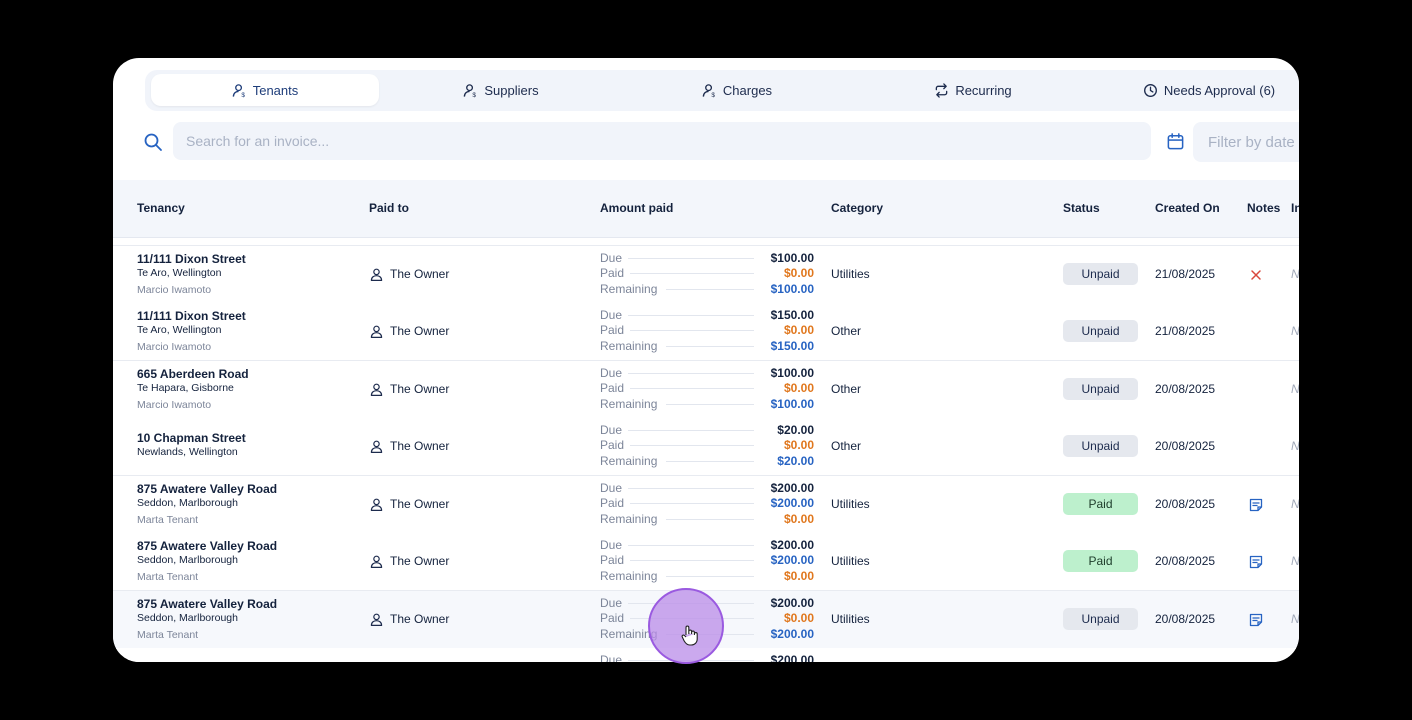  What do you see at coordinates (153, 142) in the screenshot?
I see `search-icon` at bounding box center [153, 142].